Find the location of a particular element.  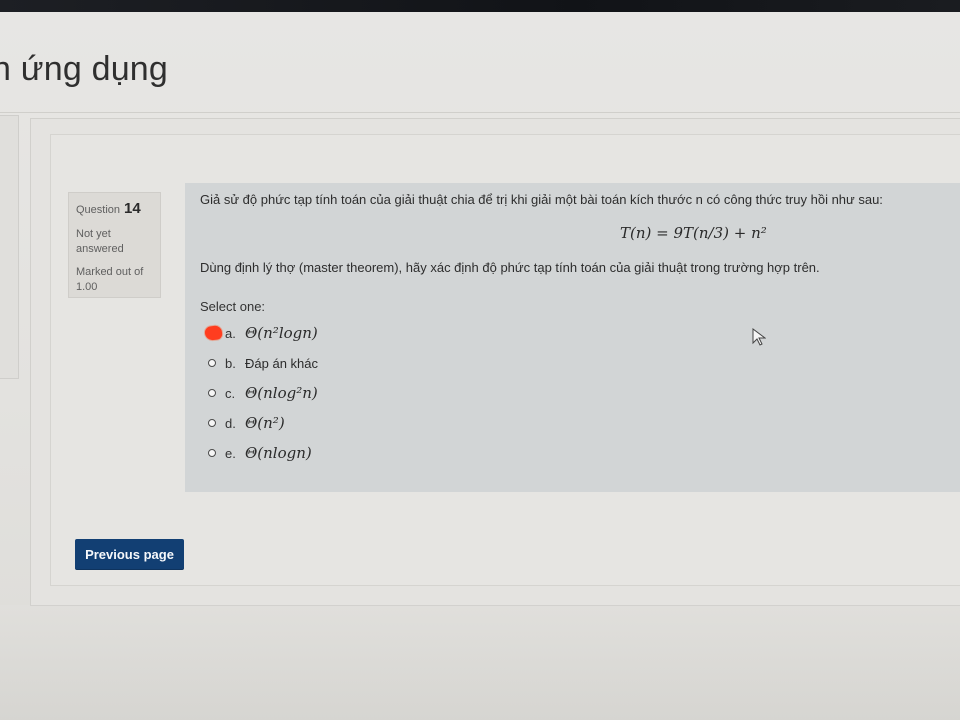

marked-out-of: Marked out of 1.00 is located at coordinates (114, 280).